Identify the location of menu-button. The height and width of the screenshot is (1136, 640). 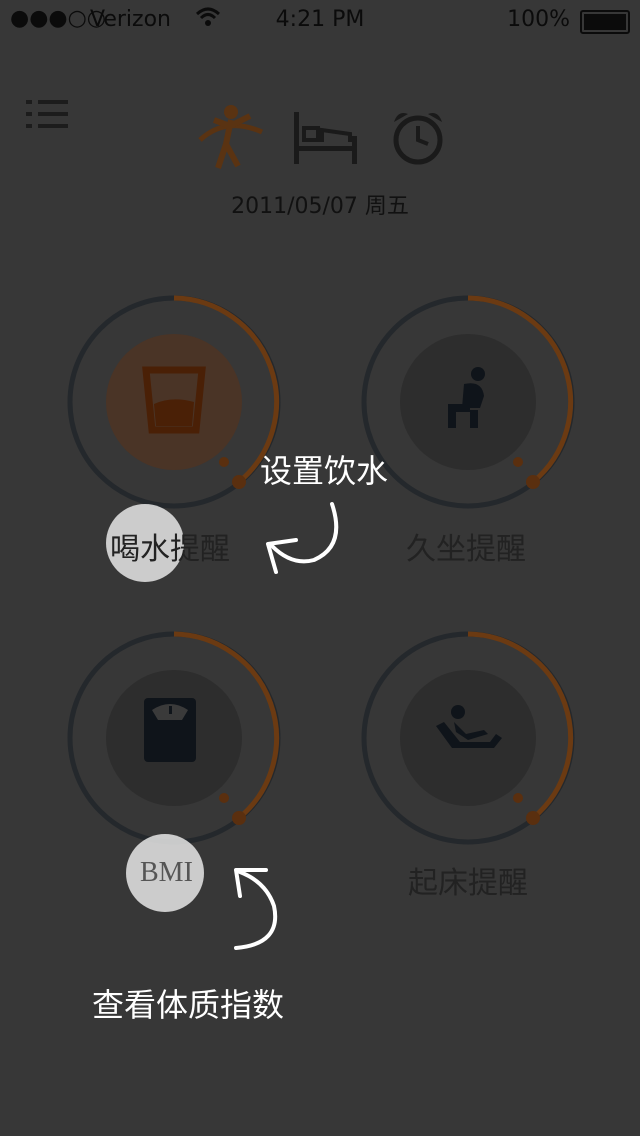
(48, 117).